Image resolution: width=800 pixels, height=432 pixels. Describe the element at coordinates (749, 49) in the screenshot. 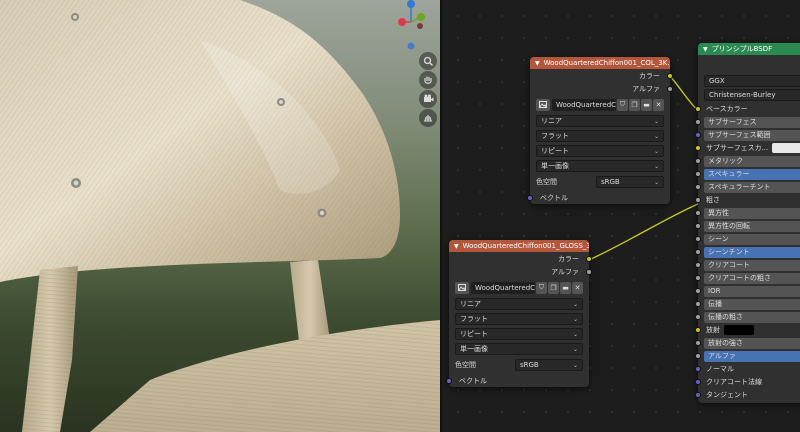

I see `node-header: ▼ プリンシプルBSDF` at that location.